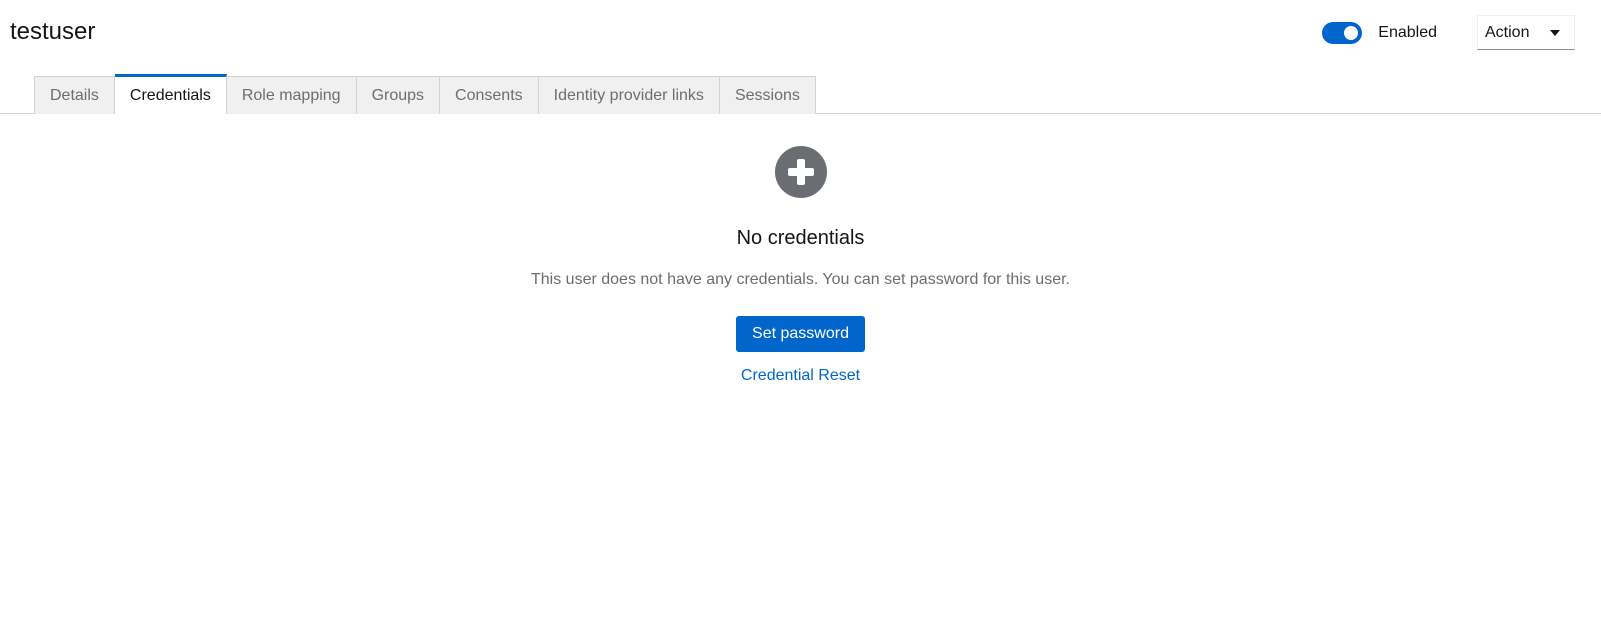 This screenshot has width=1601, height=630. What do you see at coordinates (801, 172) in the screenshot?
I see `plus-circle-icon` at bounding box center [801, 172].